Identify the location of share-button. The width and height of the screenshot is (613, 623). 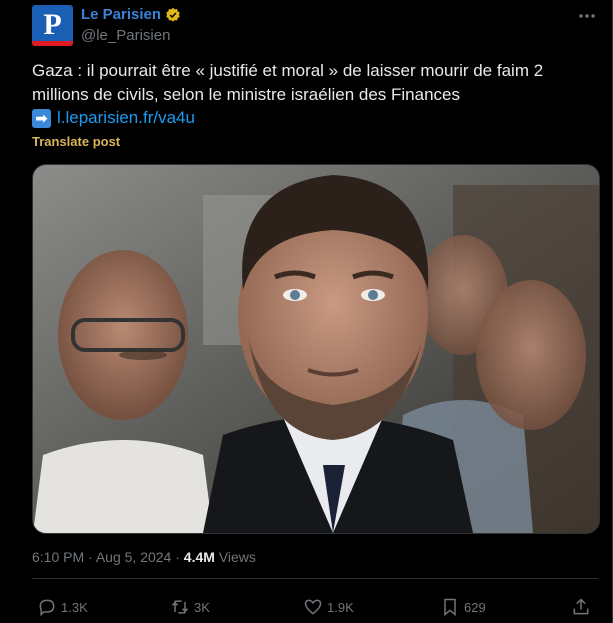
(581, 607).